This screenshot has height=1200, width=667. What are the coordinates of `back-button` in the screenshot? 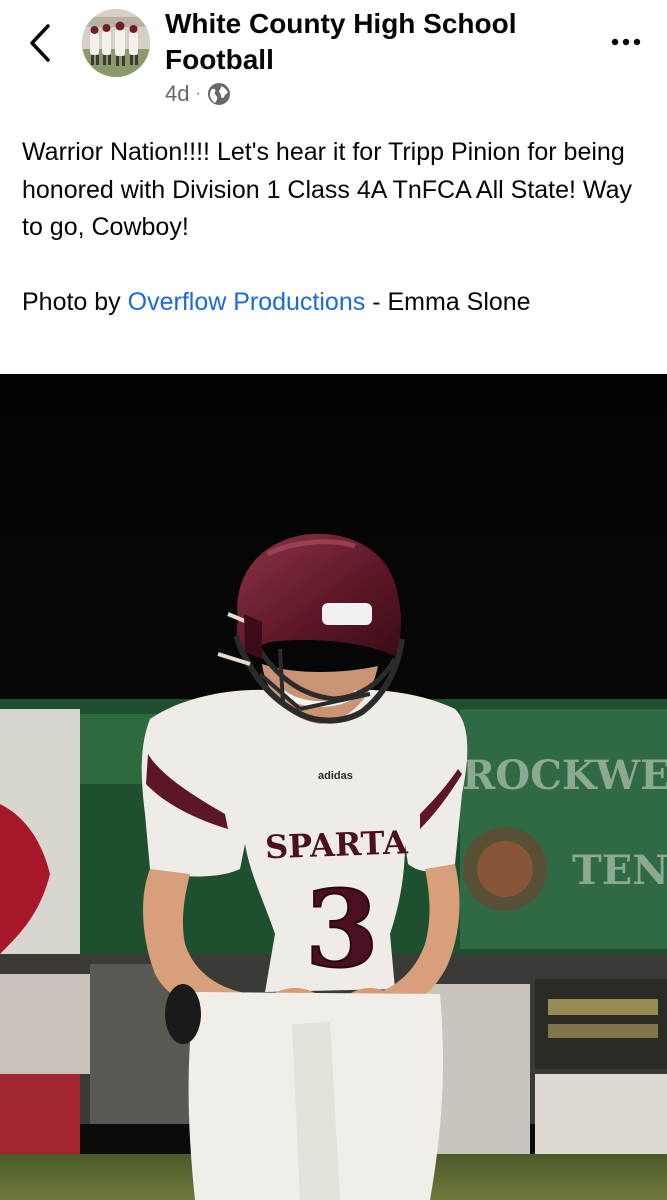 It's located at (42, 43).